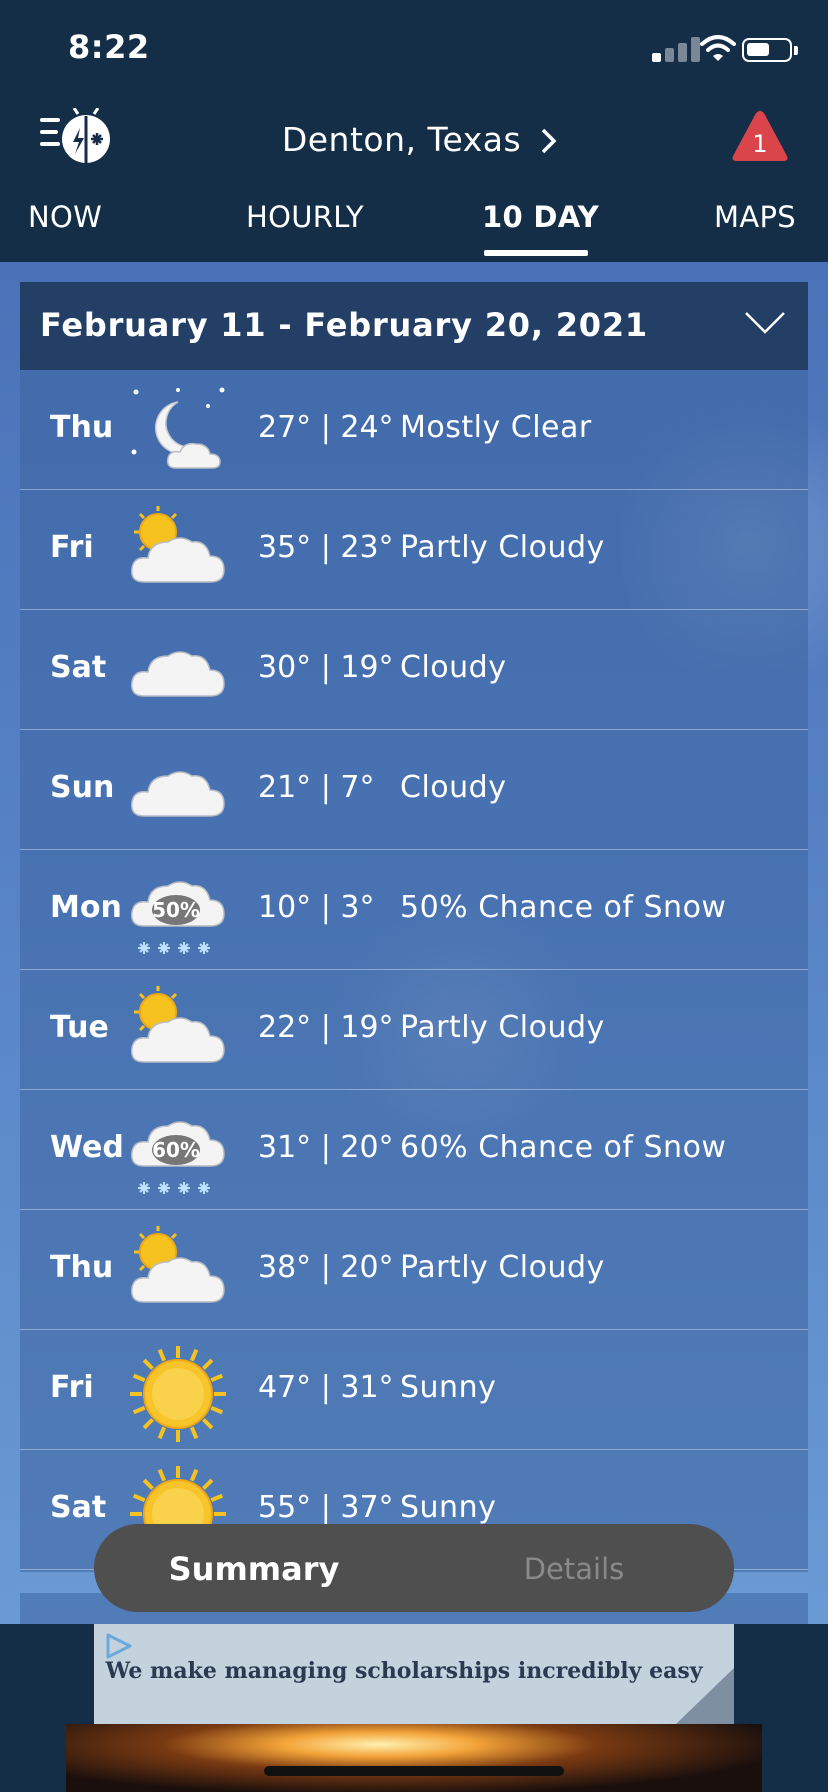  I want to click on app-header: Denton, Texas 1 NOW HOURLY 10 DAY MAPS, so click(414, 179).